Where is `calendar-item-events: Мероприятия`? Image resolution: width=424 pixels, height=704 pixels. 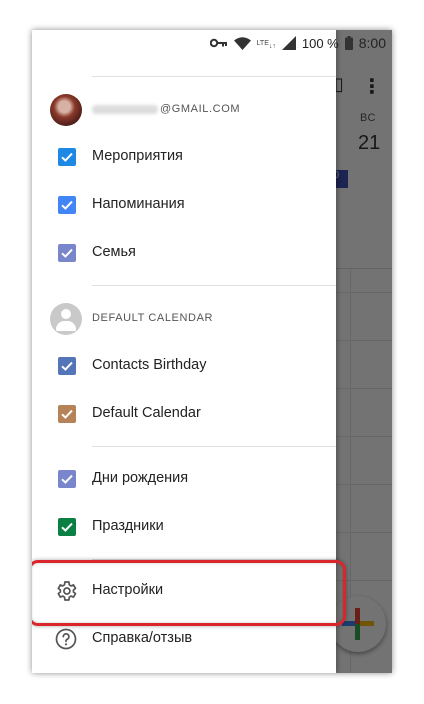 calendar-item-events: Мероприятия is located at coordinates (184, 157).